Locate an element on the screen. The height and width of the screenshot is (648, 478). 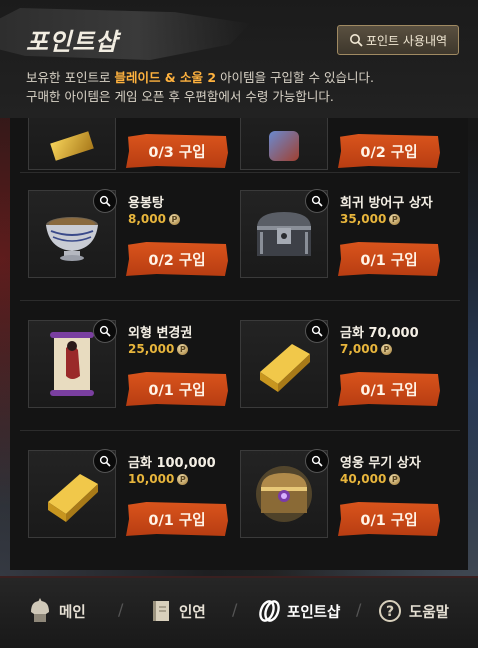
point-history-button: 포인트 사용내역 is located at coordinates (398, 40).